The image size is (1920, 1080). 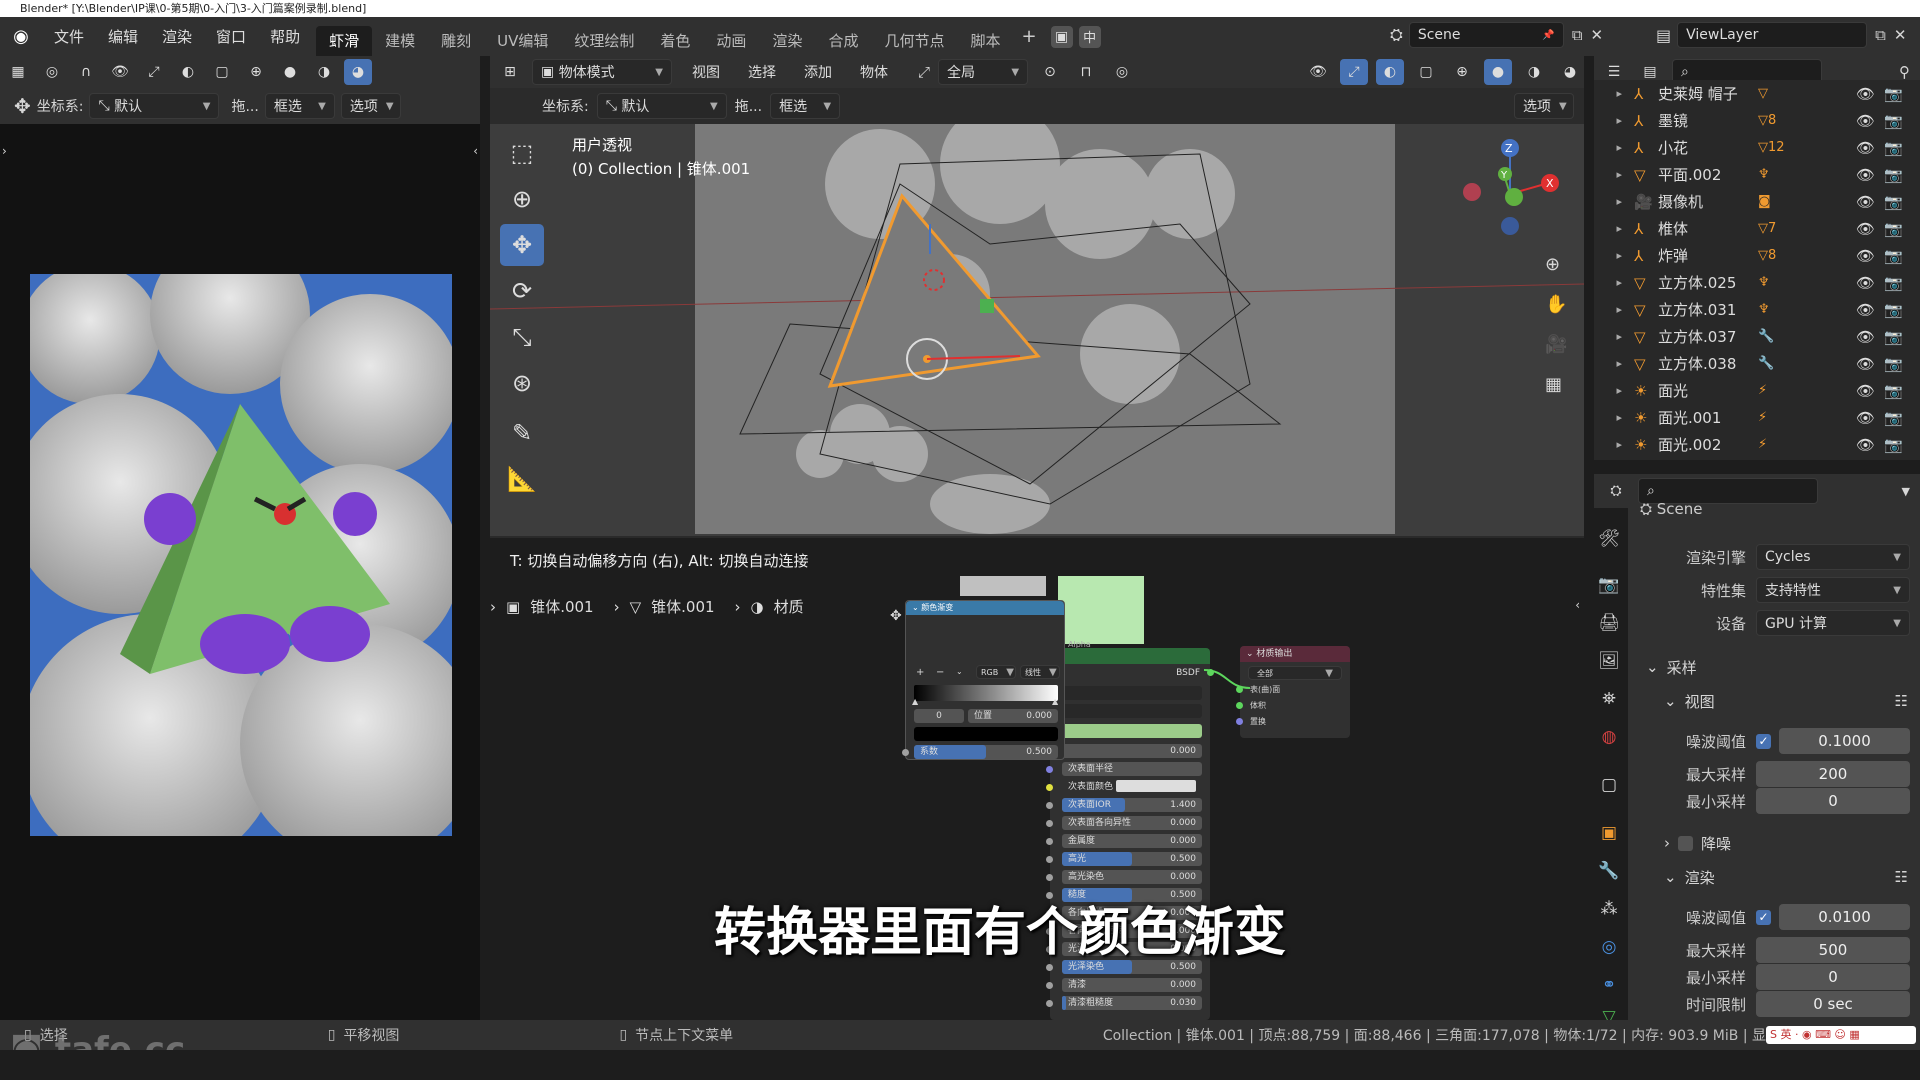 I want to click on new-viewlayer-icon: ⧉, so click(x=1880, y=35).